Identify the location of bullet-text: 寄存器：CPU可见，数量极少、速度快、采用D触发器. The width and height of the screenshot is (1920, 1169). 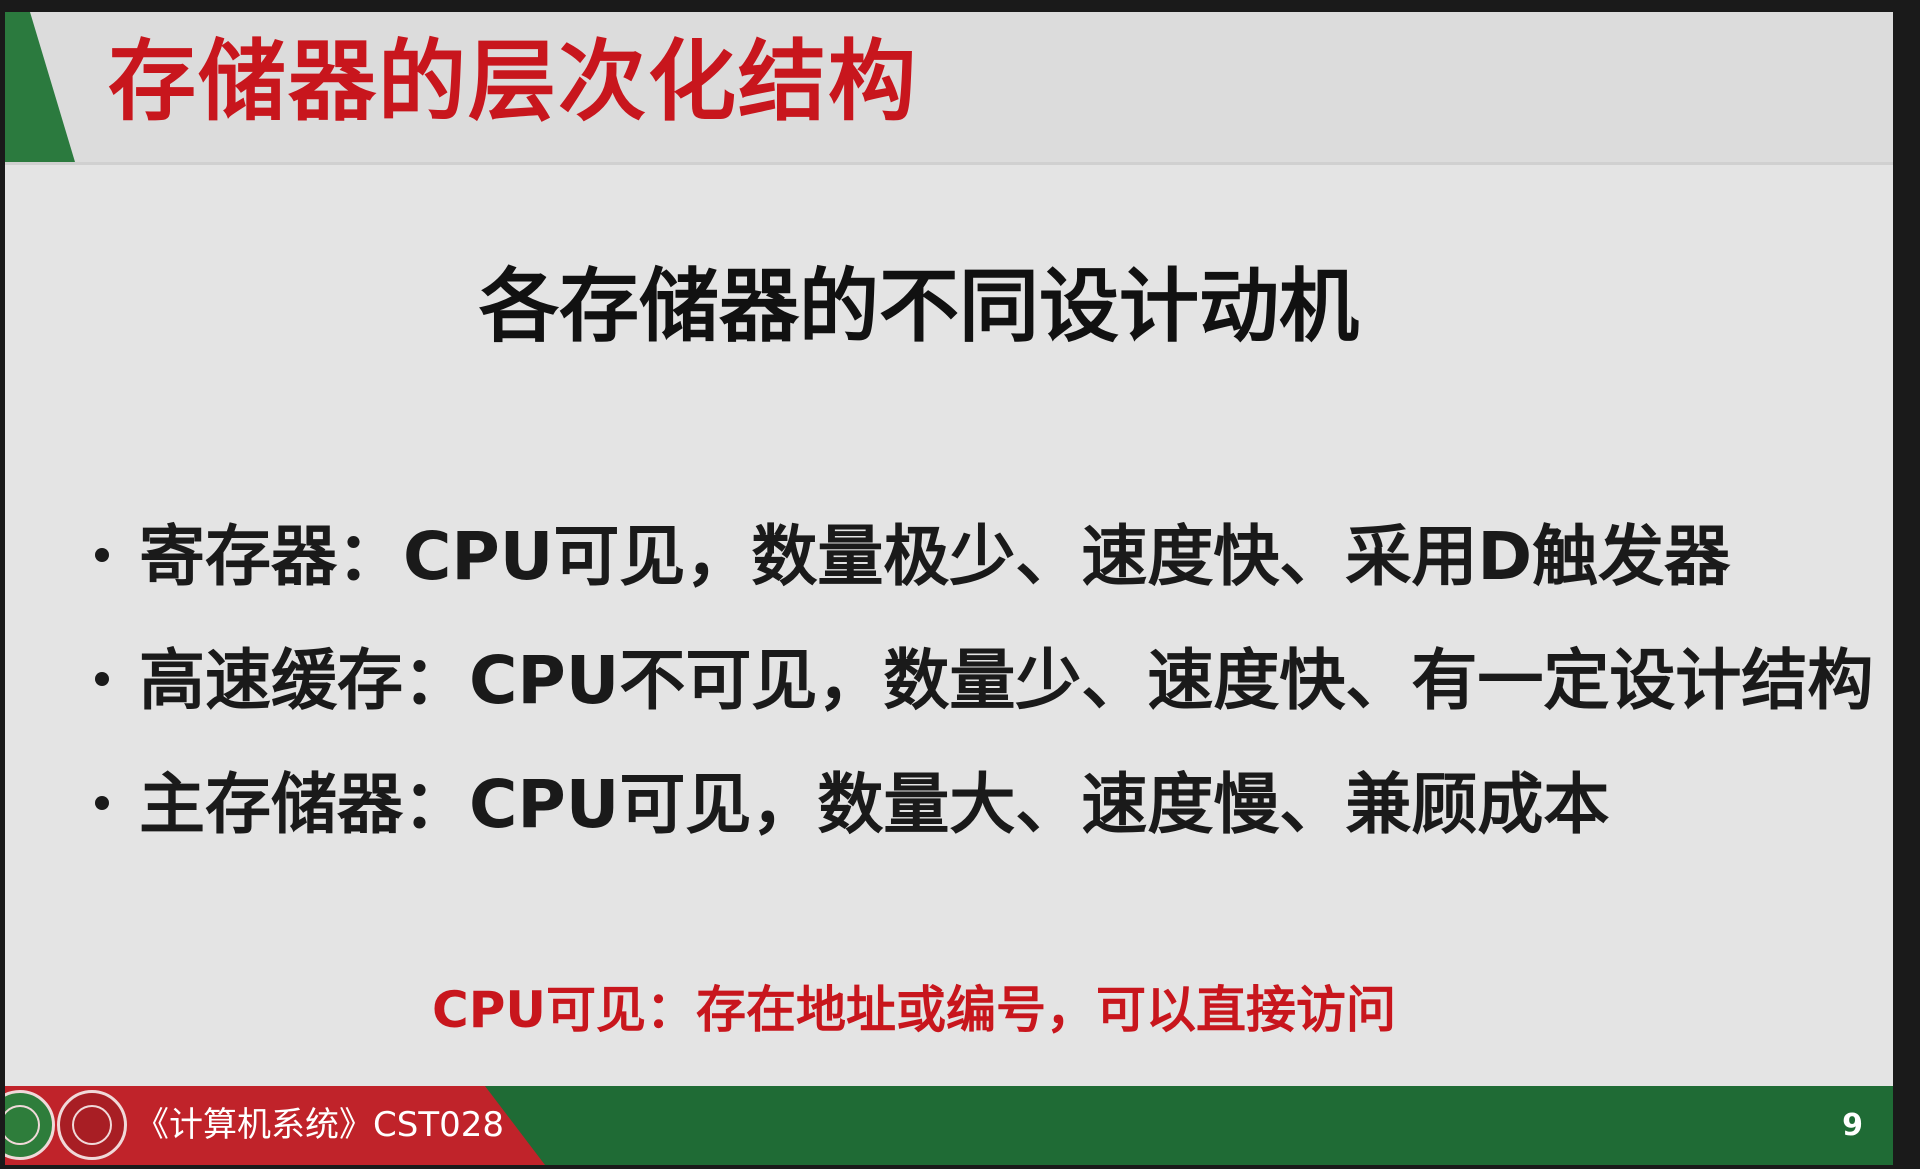
(935, 556).